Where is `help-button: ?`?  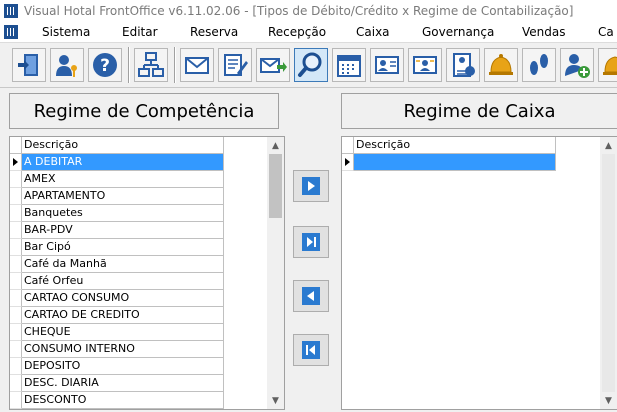 help-button: ? is located at coordinates (105, 65).